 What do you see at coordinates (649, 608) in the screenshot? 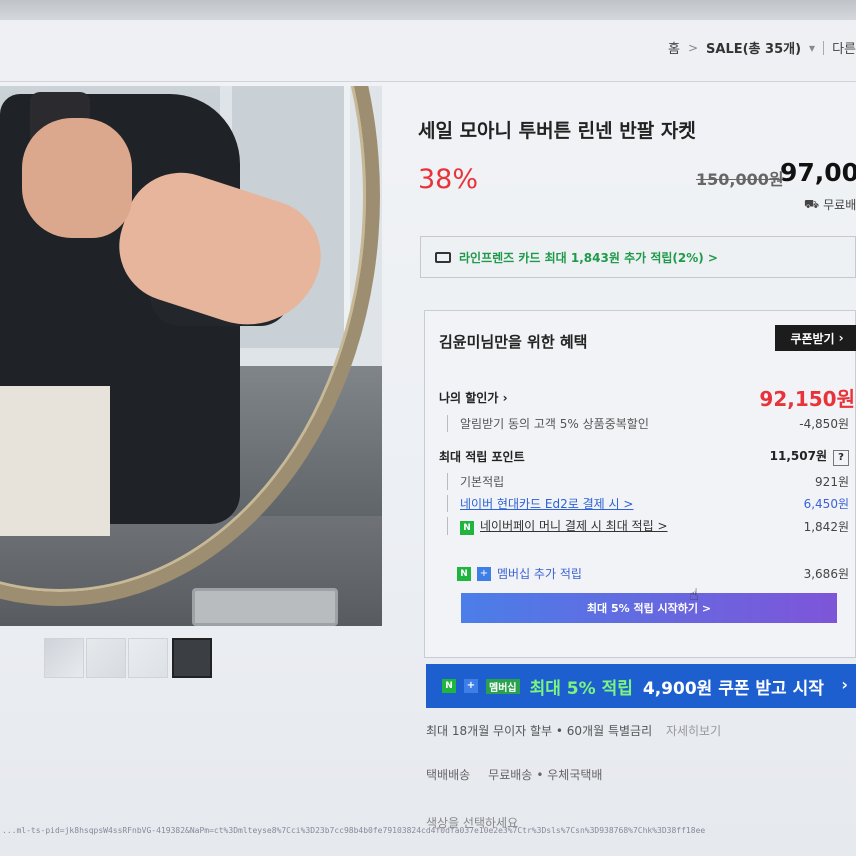
I see `points-start-button: 최대 5% 적립 시작하기 >` at bounding box center [649, 608].